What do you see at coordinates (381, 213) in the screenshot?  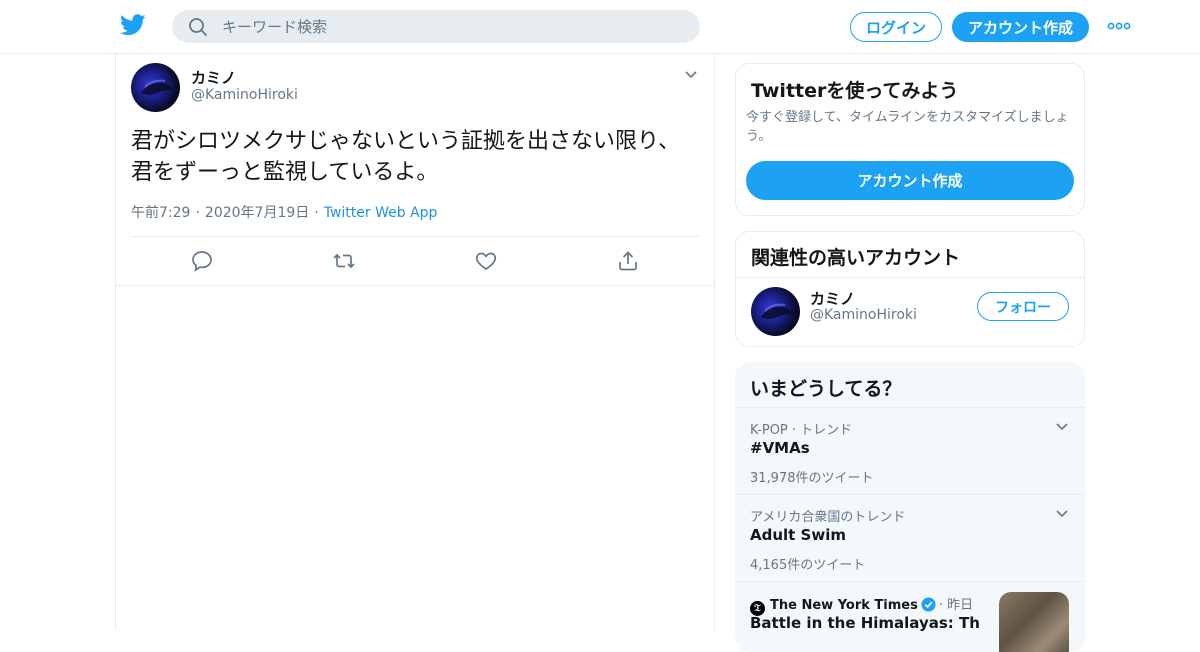 I see `tweet-source-link: Twitter Web App` at bounding box center [381, 213].